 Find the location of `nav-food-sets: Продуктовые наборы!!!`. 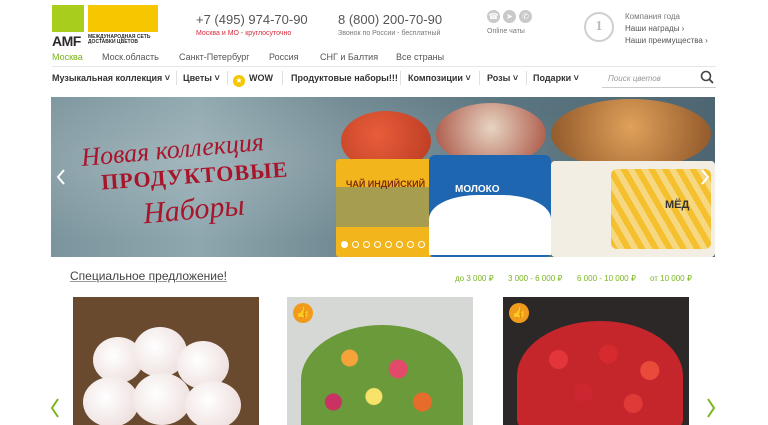

nav-food-sets: Продуктовые наборы!!! is located at coordinates (344, 78).